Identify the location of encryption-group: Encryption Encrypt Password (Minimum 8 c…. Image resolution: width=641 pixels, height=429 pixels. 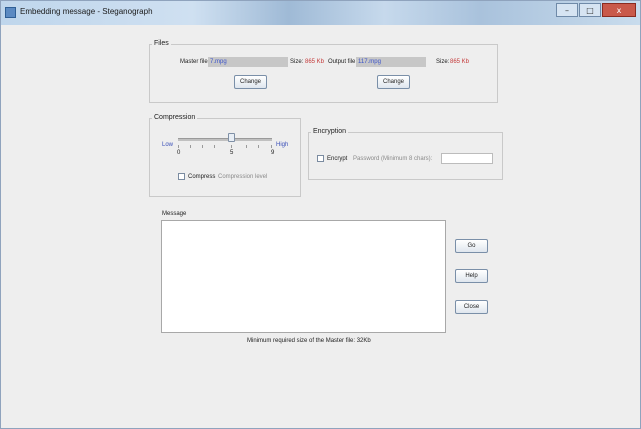
(405, 154).